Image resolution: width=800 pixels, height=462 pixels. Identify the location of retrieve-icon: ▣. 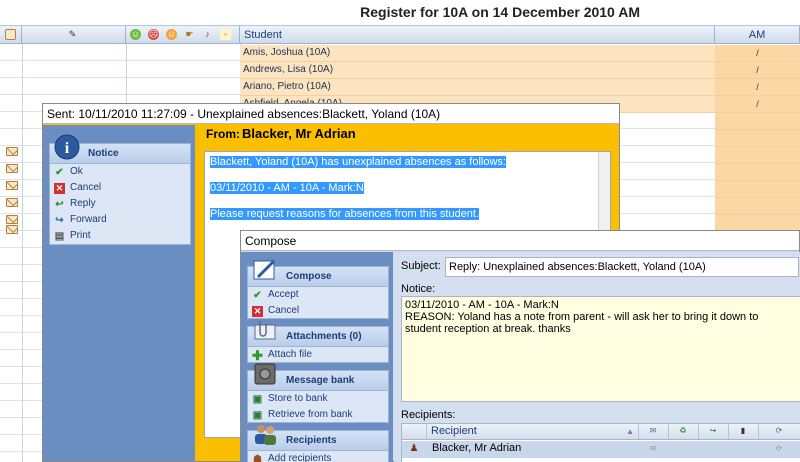
(257, 415).